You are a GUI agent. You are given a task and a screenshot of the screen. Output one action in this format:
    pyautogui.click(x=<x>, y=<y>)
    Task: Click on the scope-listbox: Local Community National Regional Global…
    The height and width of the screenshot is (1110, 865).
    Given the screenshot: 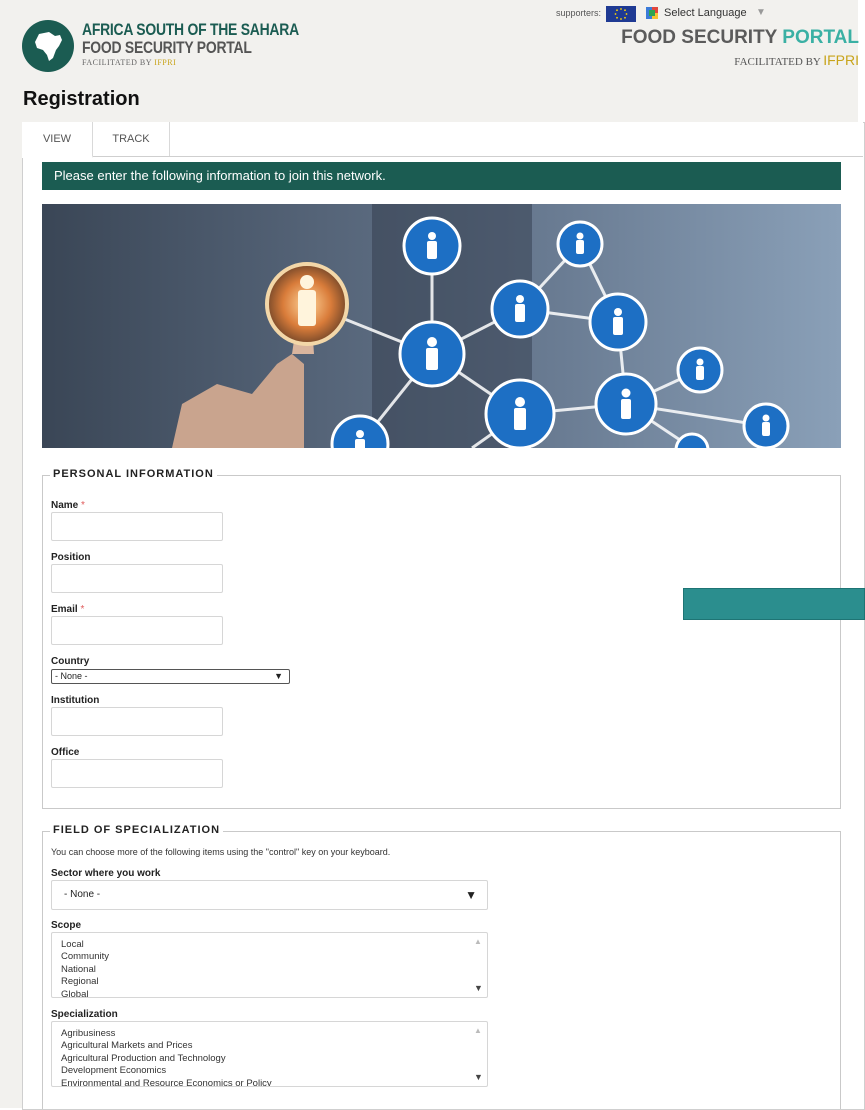 What is the action you would take?
    pyautogui.click(x=269, y=965)
    